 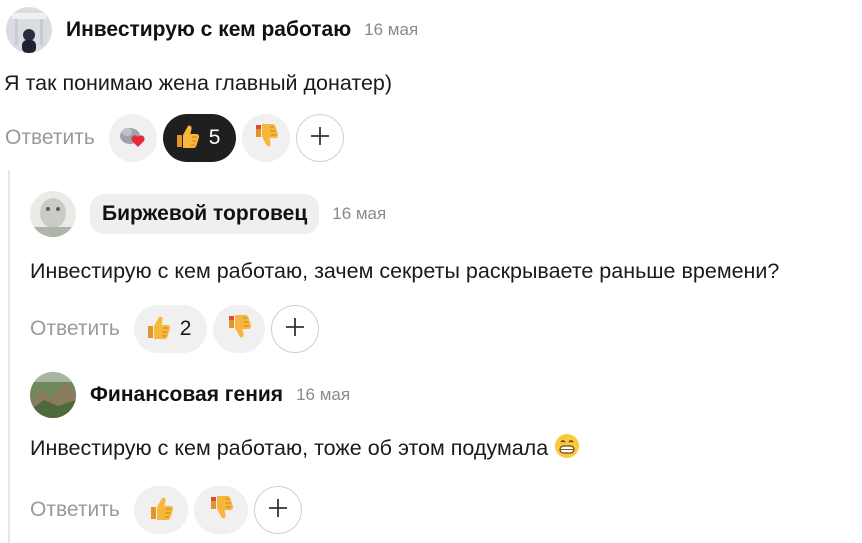 What do you see at coordinates (214, 137) in the screenshot?
I see `like-count: 5` at bounding box center [214, 137].